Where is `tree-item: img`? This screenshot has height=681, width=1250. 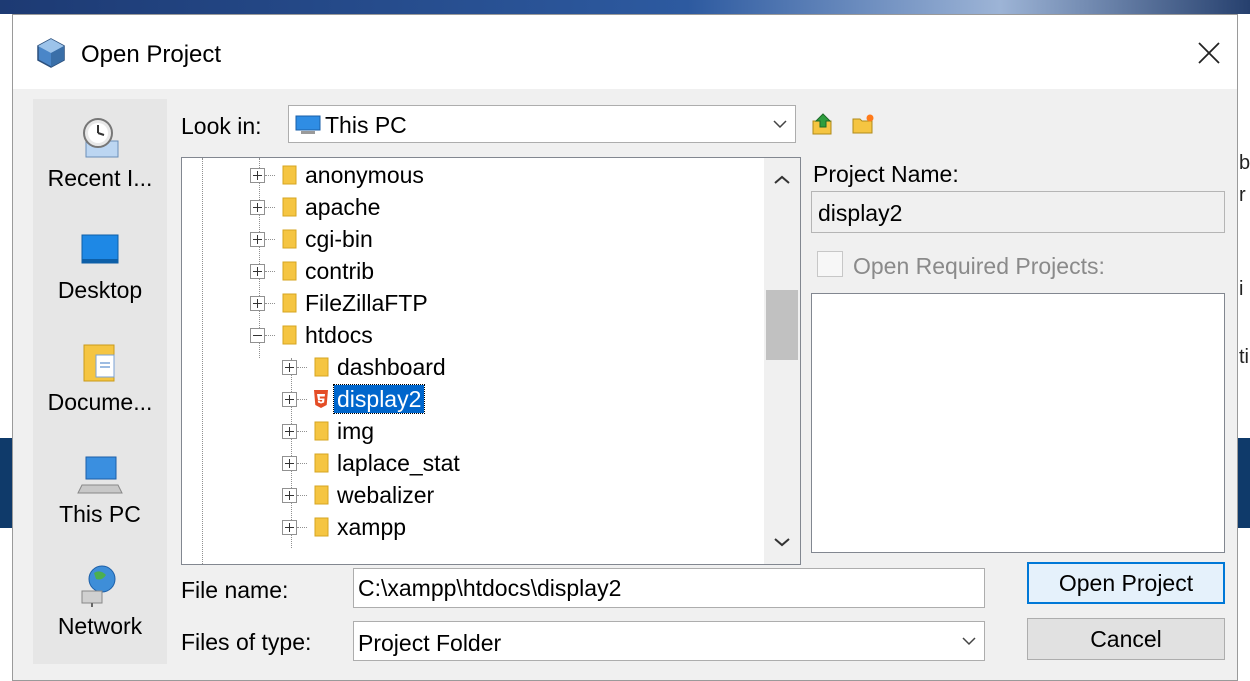
tree-item: img is located at coordinates (329, 431).